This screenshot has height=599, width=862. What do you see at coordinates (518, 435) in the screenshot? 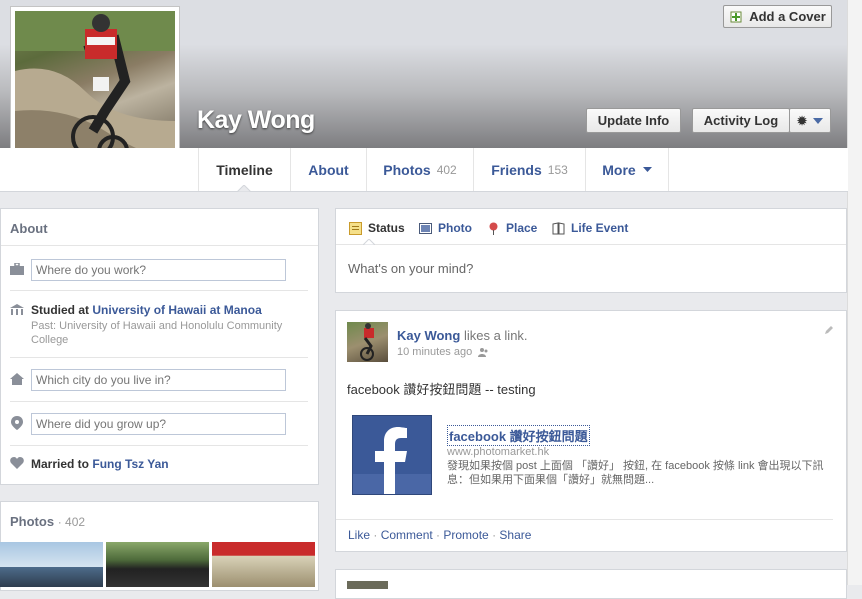
I see `link-title: facebook 讚好按鈕問題` at bounding box center [518, 435].